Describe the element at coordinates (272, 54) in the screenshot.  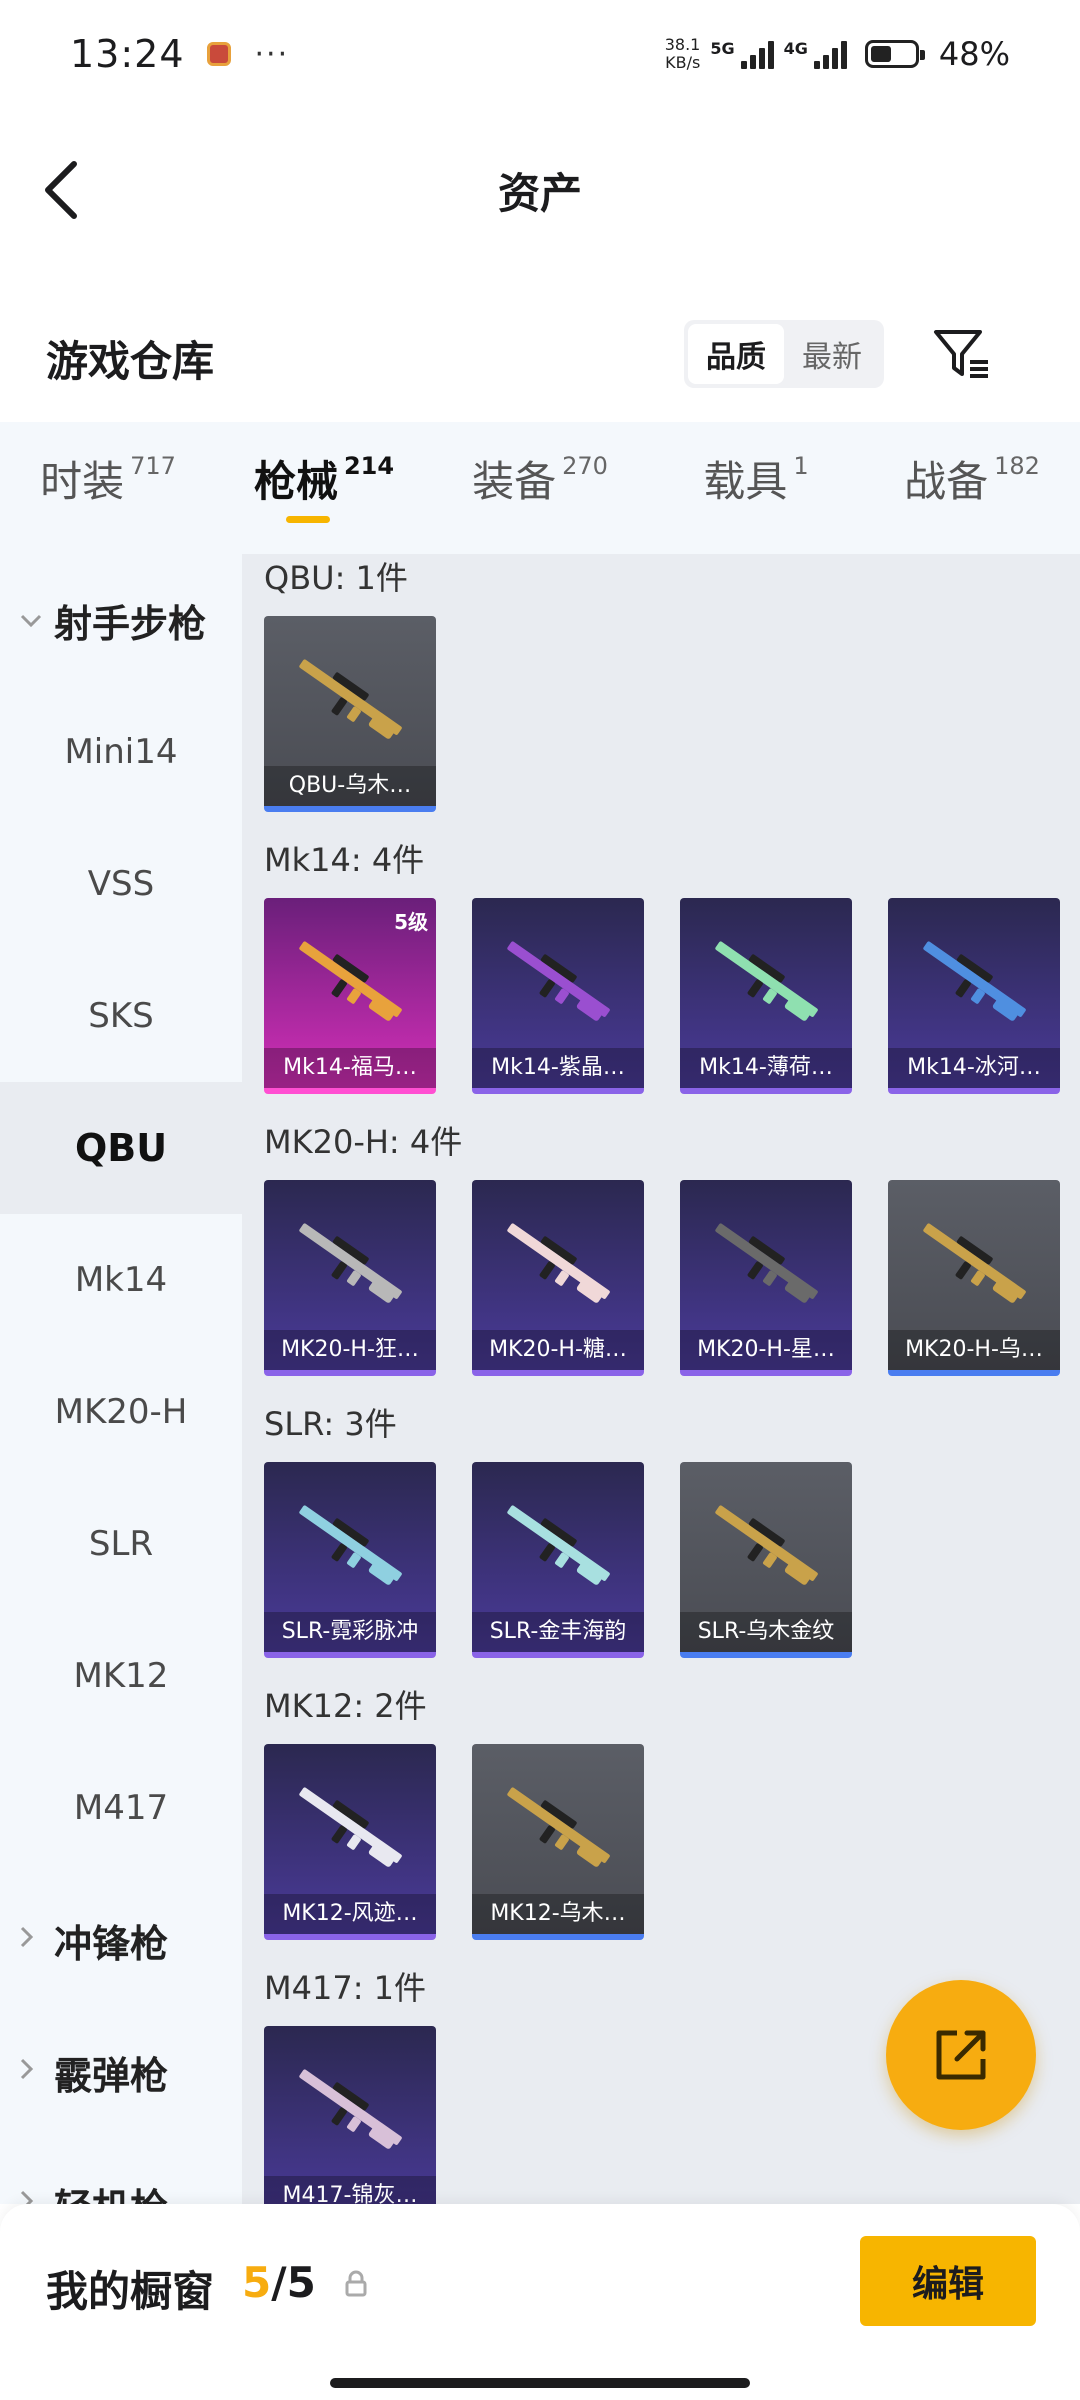
I see `more-notifications-icon: ···` at that location.